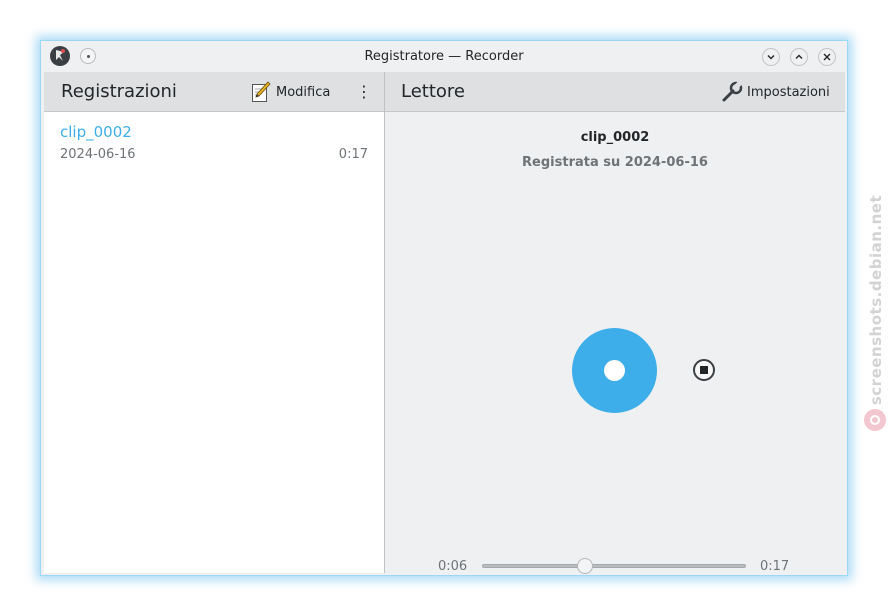 This screenshot has width=888, height=616. I want to click on wrench-icon, so click(732, 91).